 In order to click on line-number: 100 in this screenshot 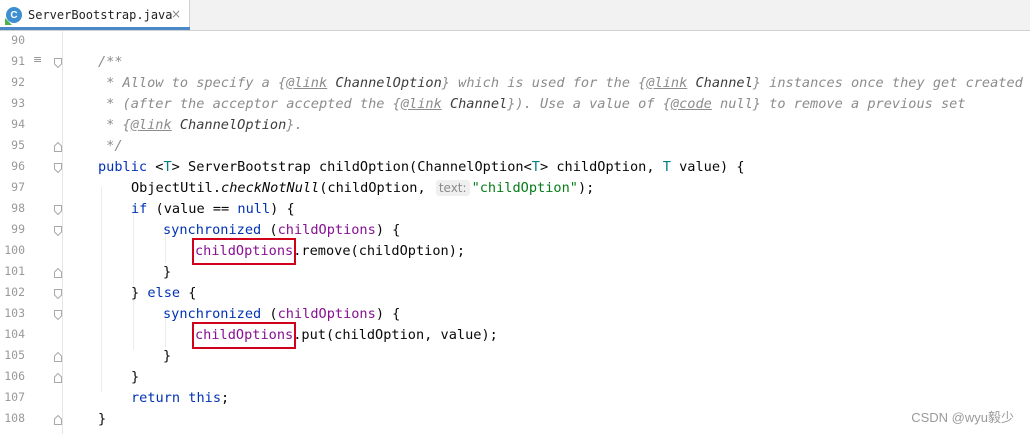, I will do `click(14, 250)`.